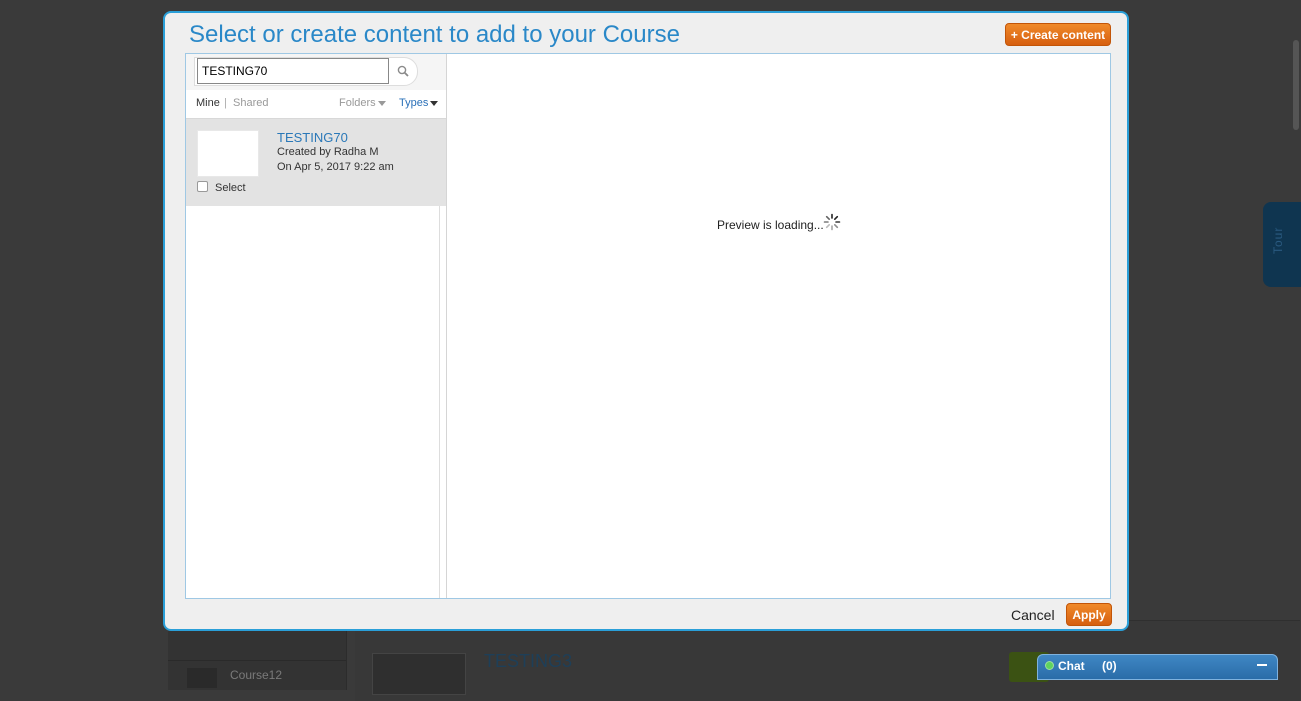 This screenshot has width=1301, height=701. I want to click on tab-shared: Shared, so click(250, 103).